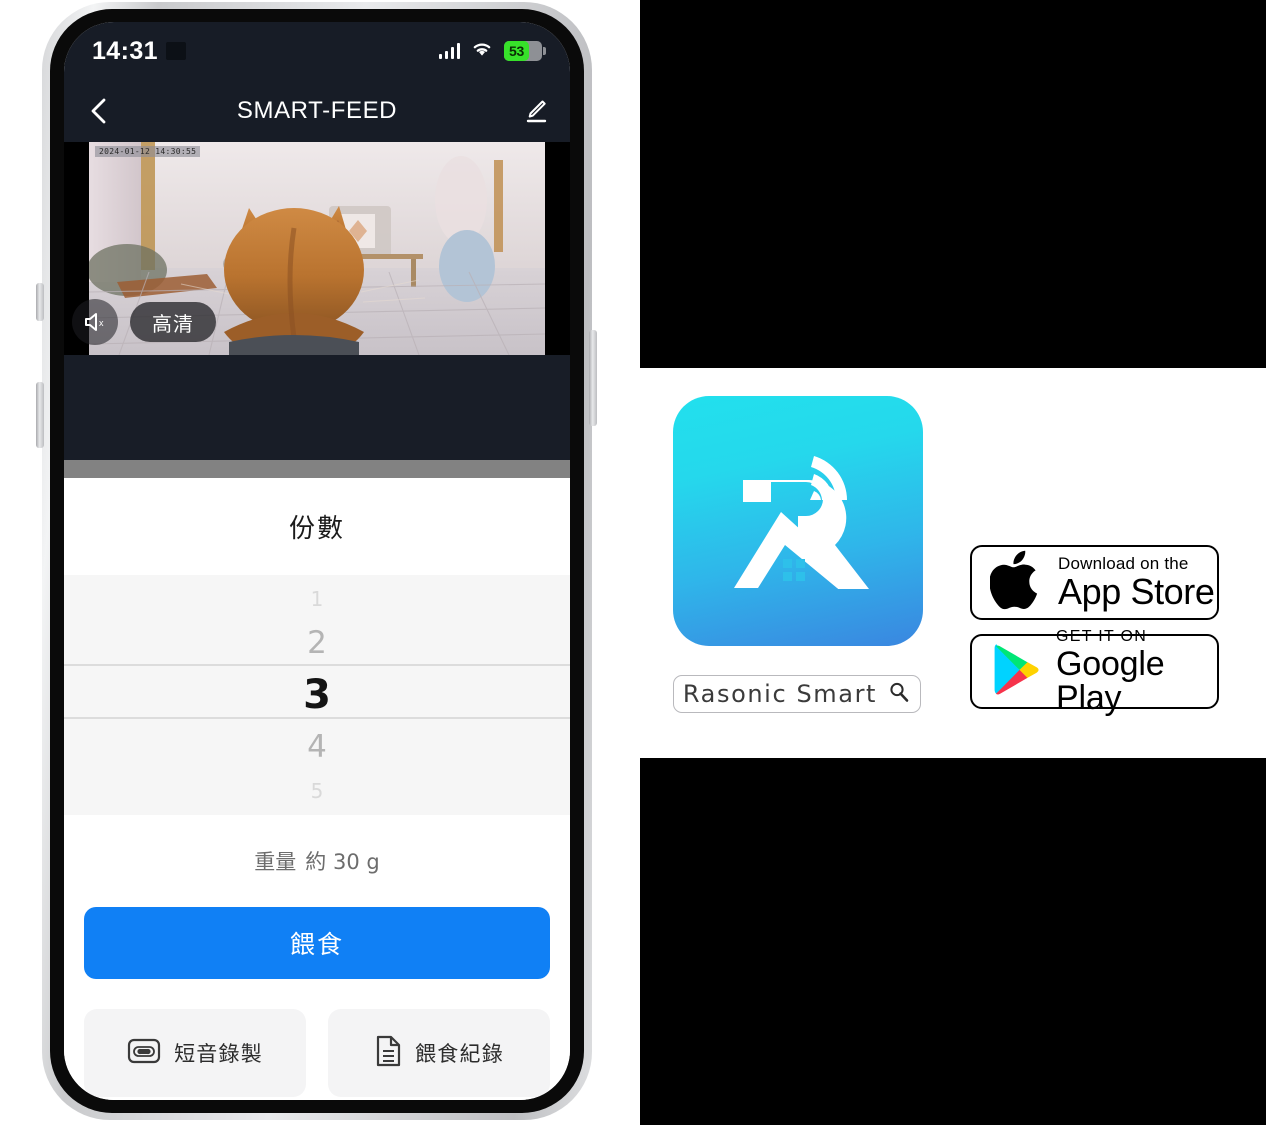 This screenshot has width=1266, height=1125. Describe the element at coordinates (1102, 636) in the screenshot. I see `google-play-badge-subtitle: GET IT ON` at that location.